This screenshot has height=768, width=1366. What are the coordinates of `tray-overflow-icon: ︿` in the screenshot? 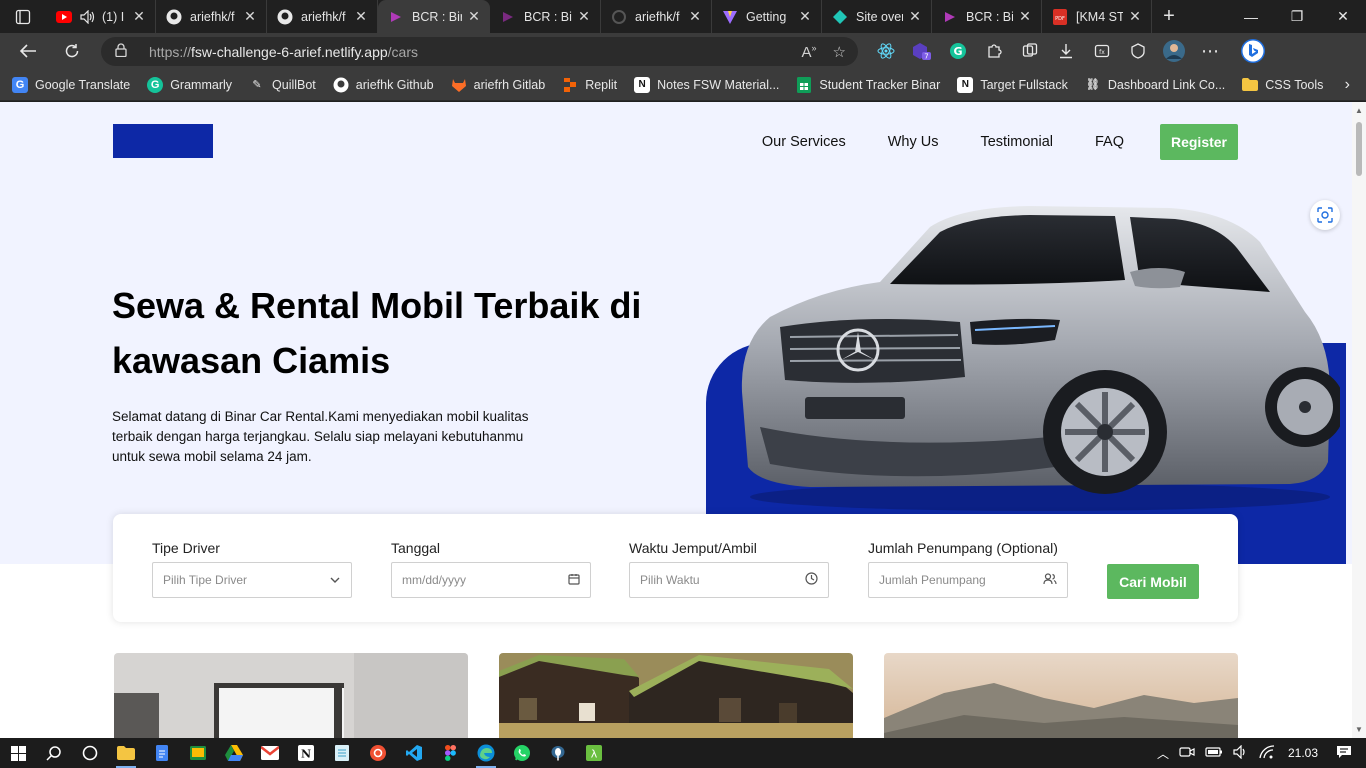 It's located at (1163, 753).